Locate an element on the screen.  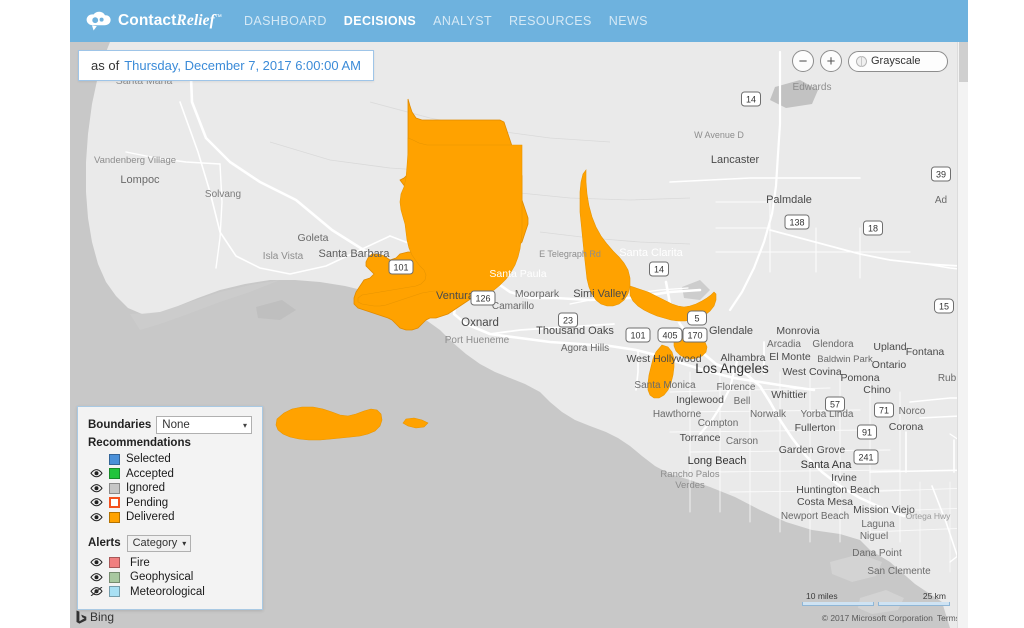
highway-shield: 138 is located at coordinates (797, 222).